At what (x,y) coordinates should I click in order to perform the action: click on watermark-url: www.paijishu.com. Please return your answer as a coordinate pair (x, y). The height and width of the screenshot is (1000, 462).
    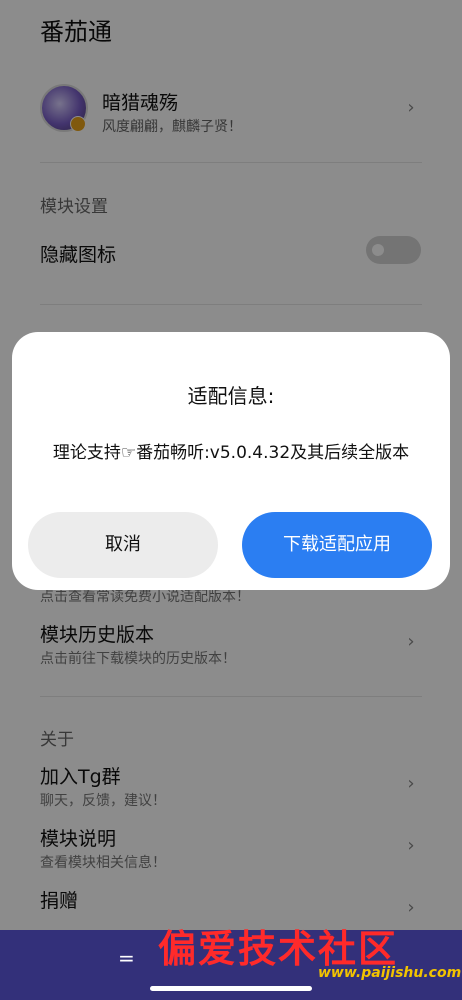
    Looking at the image, I should click on (390, 973).